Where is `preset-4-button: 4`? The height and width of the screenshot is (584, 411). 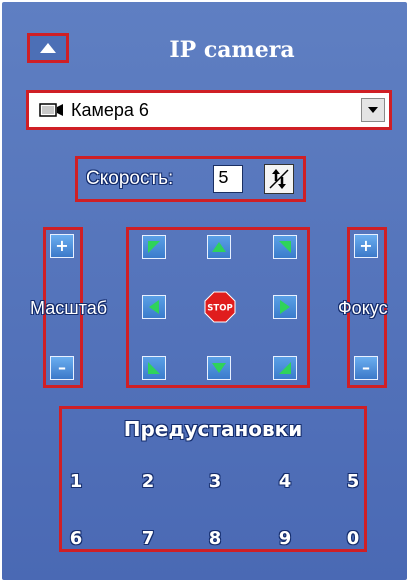
preset-4-button: 4 is located at coordinates (285, 482).